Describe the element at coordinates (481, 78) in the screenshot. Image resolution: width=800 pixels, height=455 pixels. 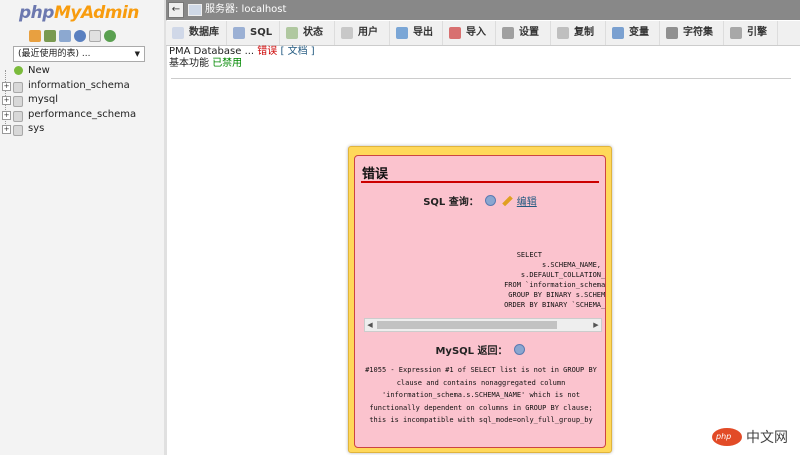
I see `divider` at that location.